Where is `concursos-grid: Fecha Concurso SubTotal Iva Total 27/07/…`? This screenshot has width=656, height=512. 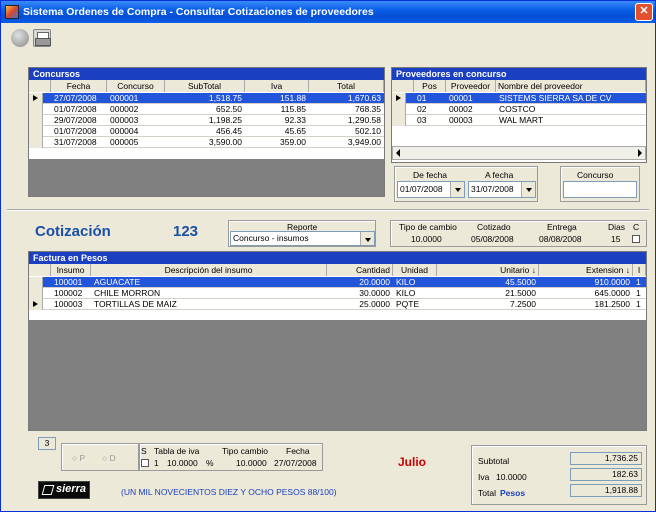 concursos-grid: Fecha Concurso SubTotal Iva Total 27/07/… is located at coordinates (206, 119).